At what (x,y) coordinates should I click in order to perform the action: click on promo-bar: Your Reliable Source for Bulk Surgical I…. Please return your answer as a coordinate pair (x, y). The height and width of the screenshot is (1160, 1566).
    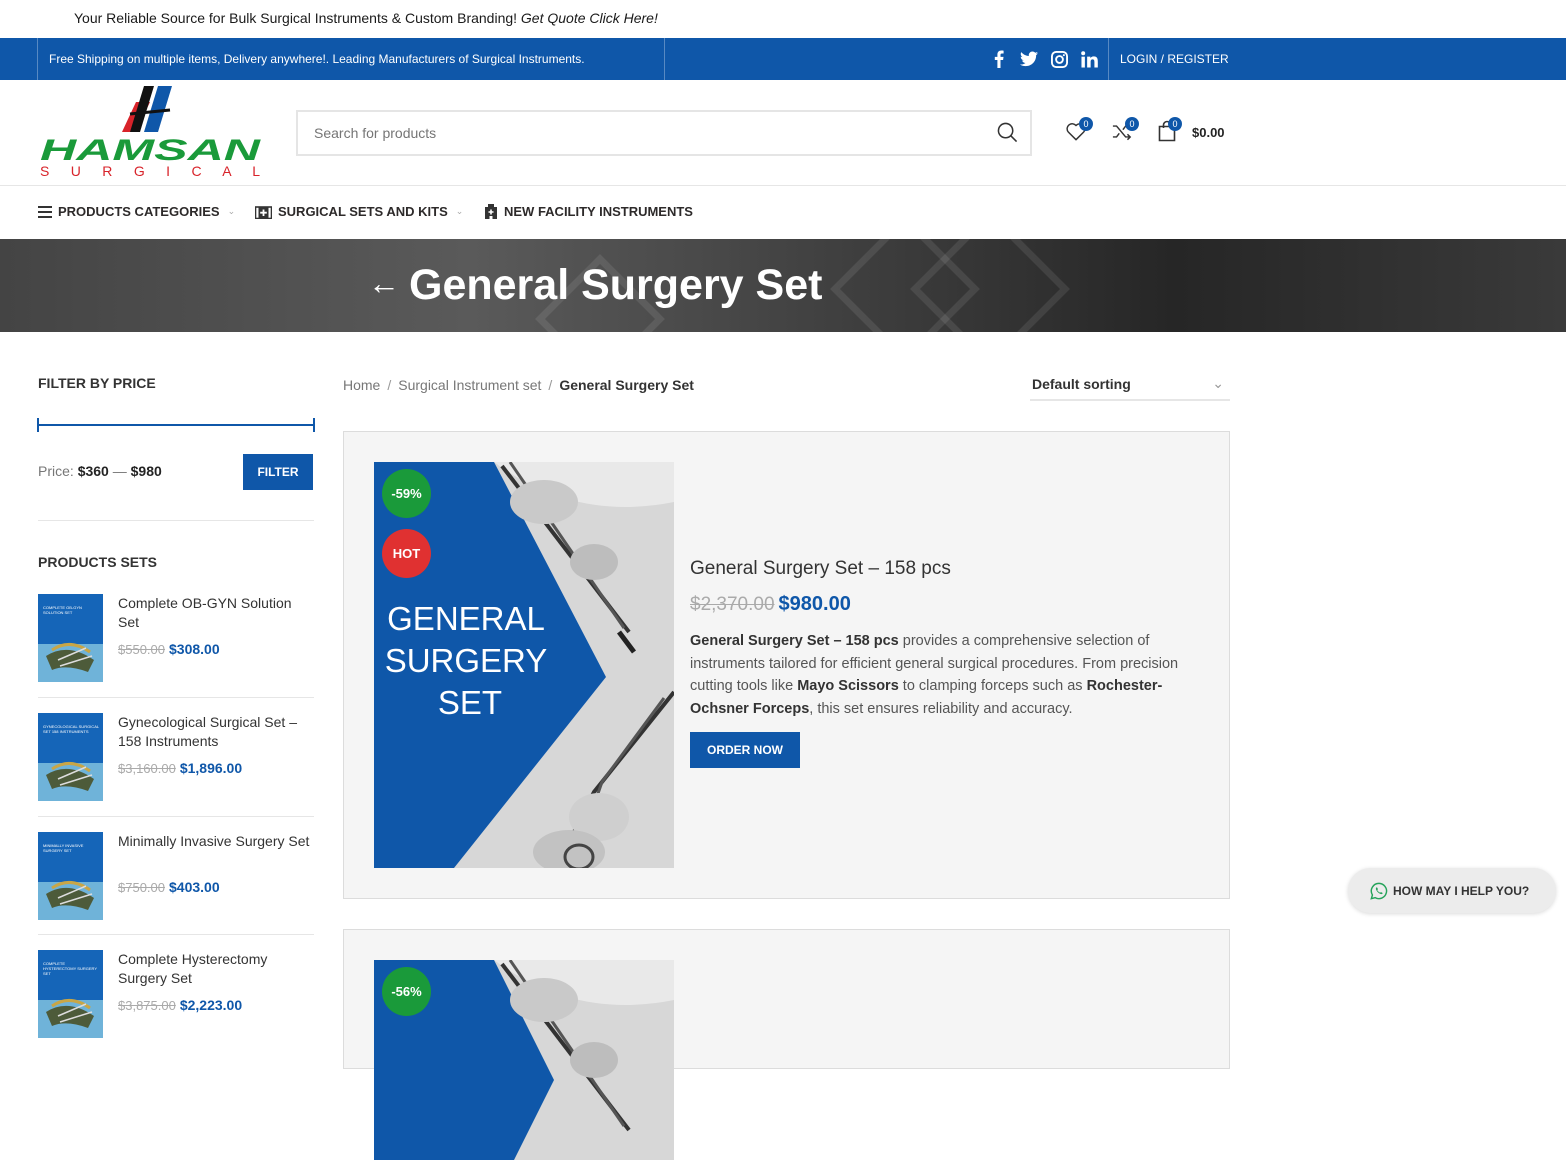
    Looking at the image, I should click on (783, 19).